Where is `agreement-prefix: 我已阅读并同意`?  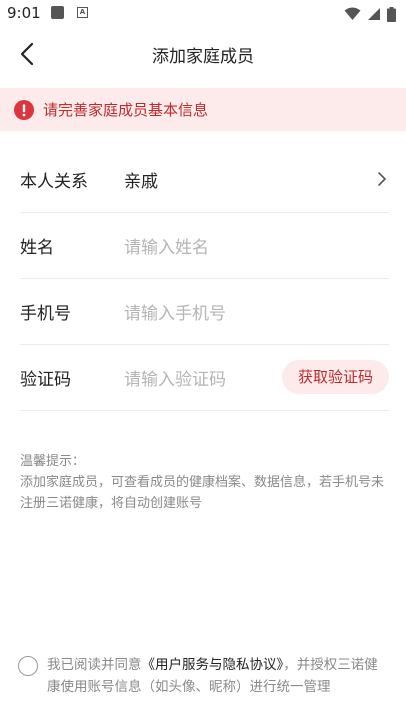 agreement-prefix: 我已阅读并同意 is located at coordinates (94, 665).